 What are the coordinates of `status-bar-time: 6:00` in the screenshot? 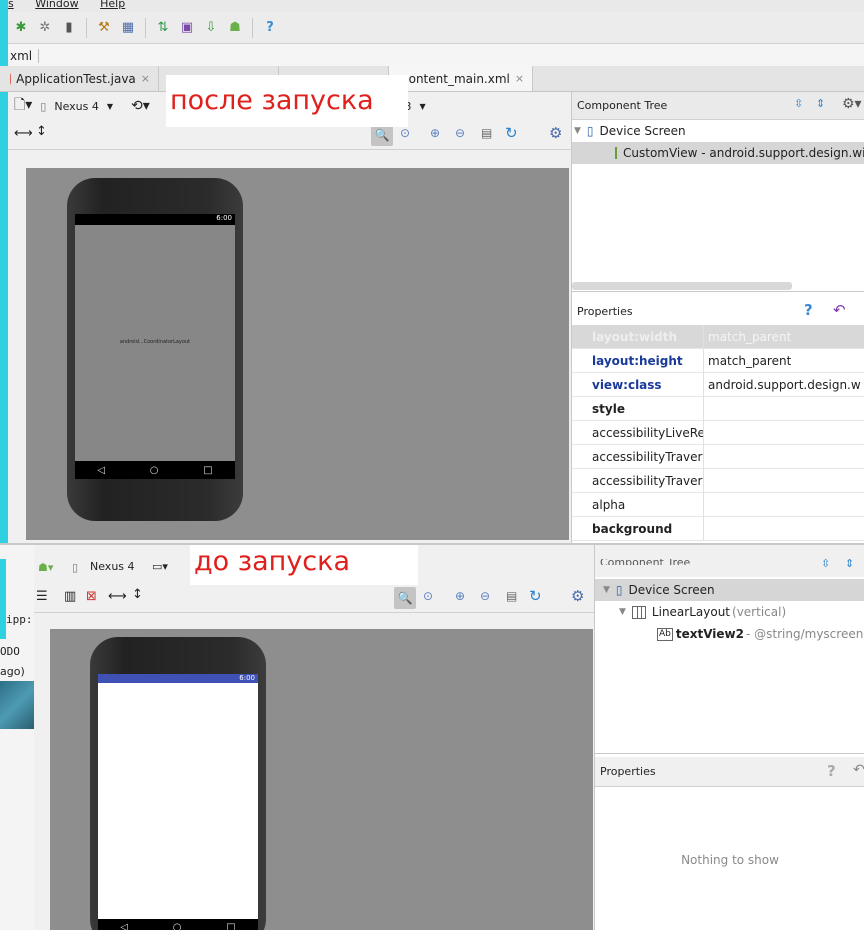 It's located at (155, 219).